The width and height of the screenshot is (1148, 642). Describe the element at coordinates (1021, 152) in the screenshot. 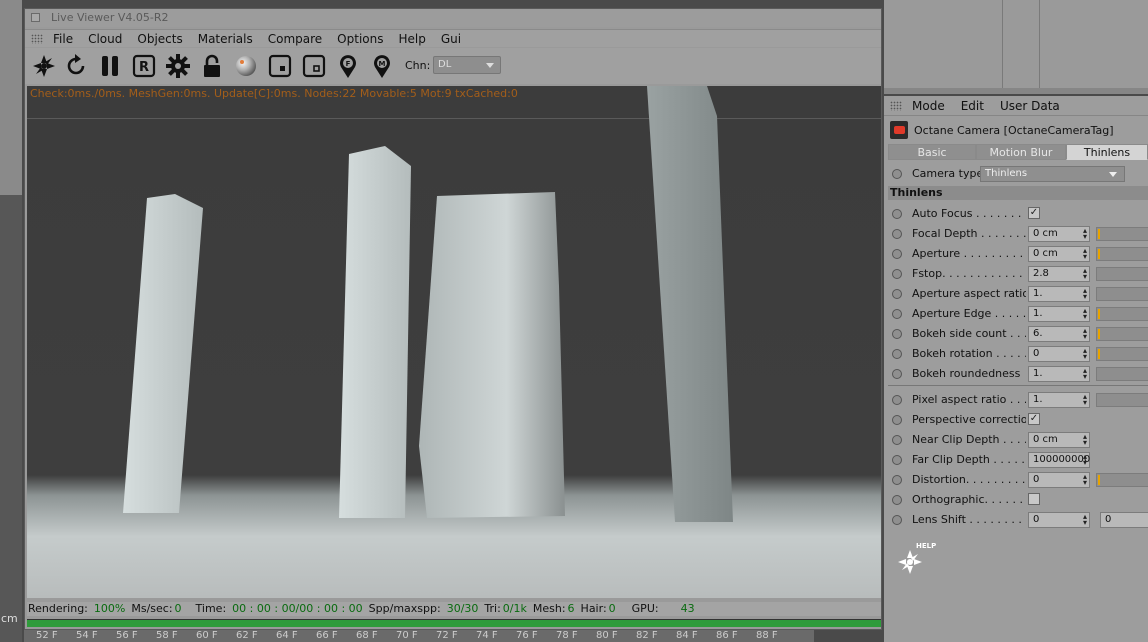

I see `tab-motion-blur: Motion Blur` at that location.